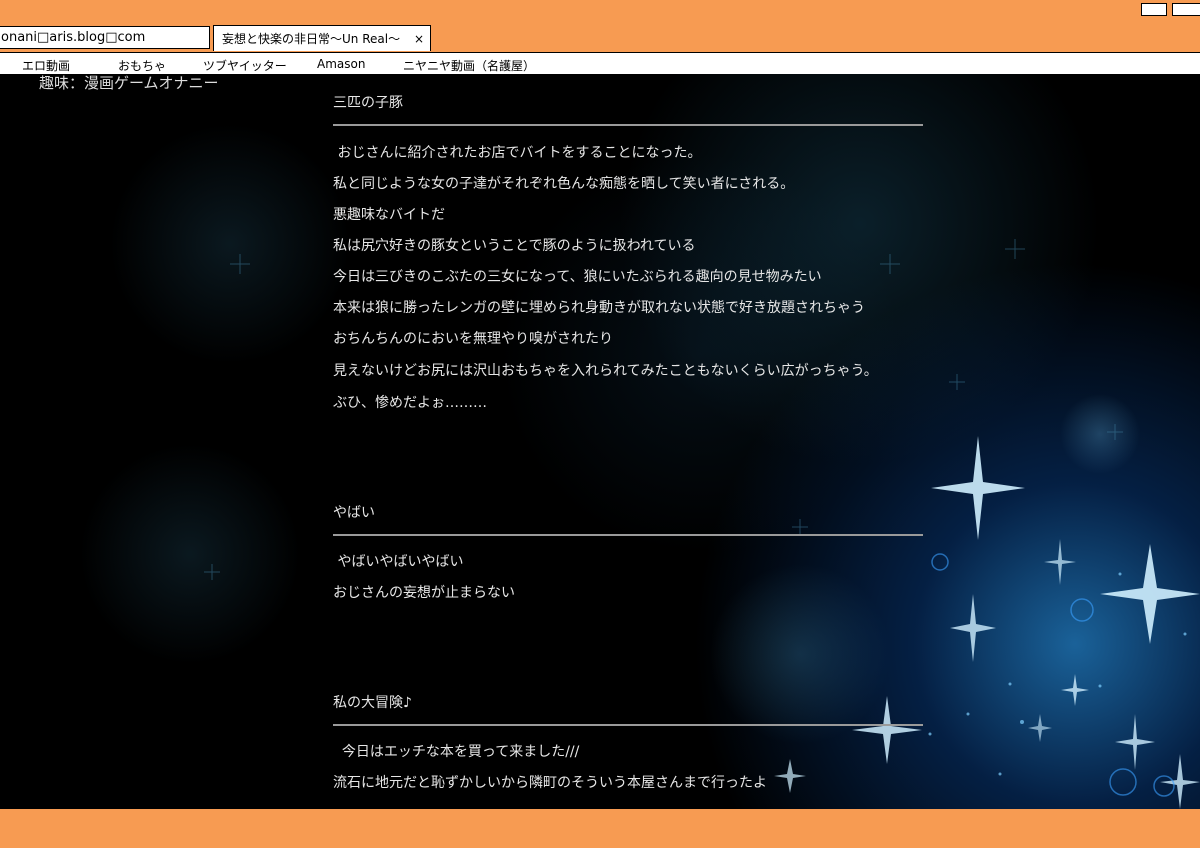 Image resolution: width=1200 pixels, height=848 pixels. What do you see at coordinates (600, 828) in the screenshot?
I see `browser-bottom-bar` at bounding box center [600, 828].